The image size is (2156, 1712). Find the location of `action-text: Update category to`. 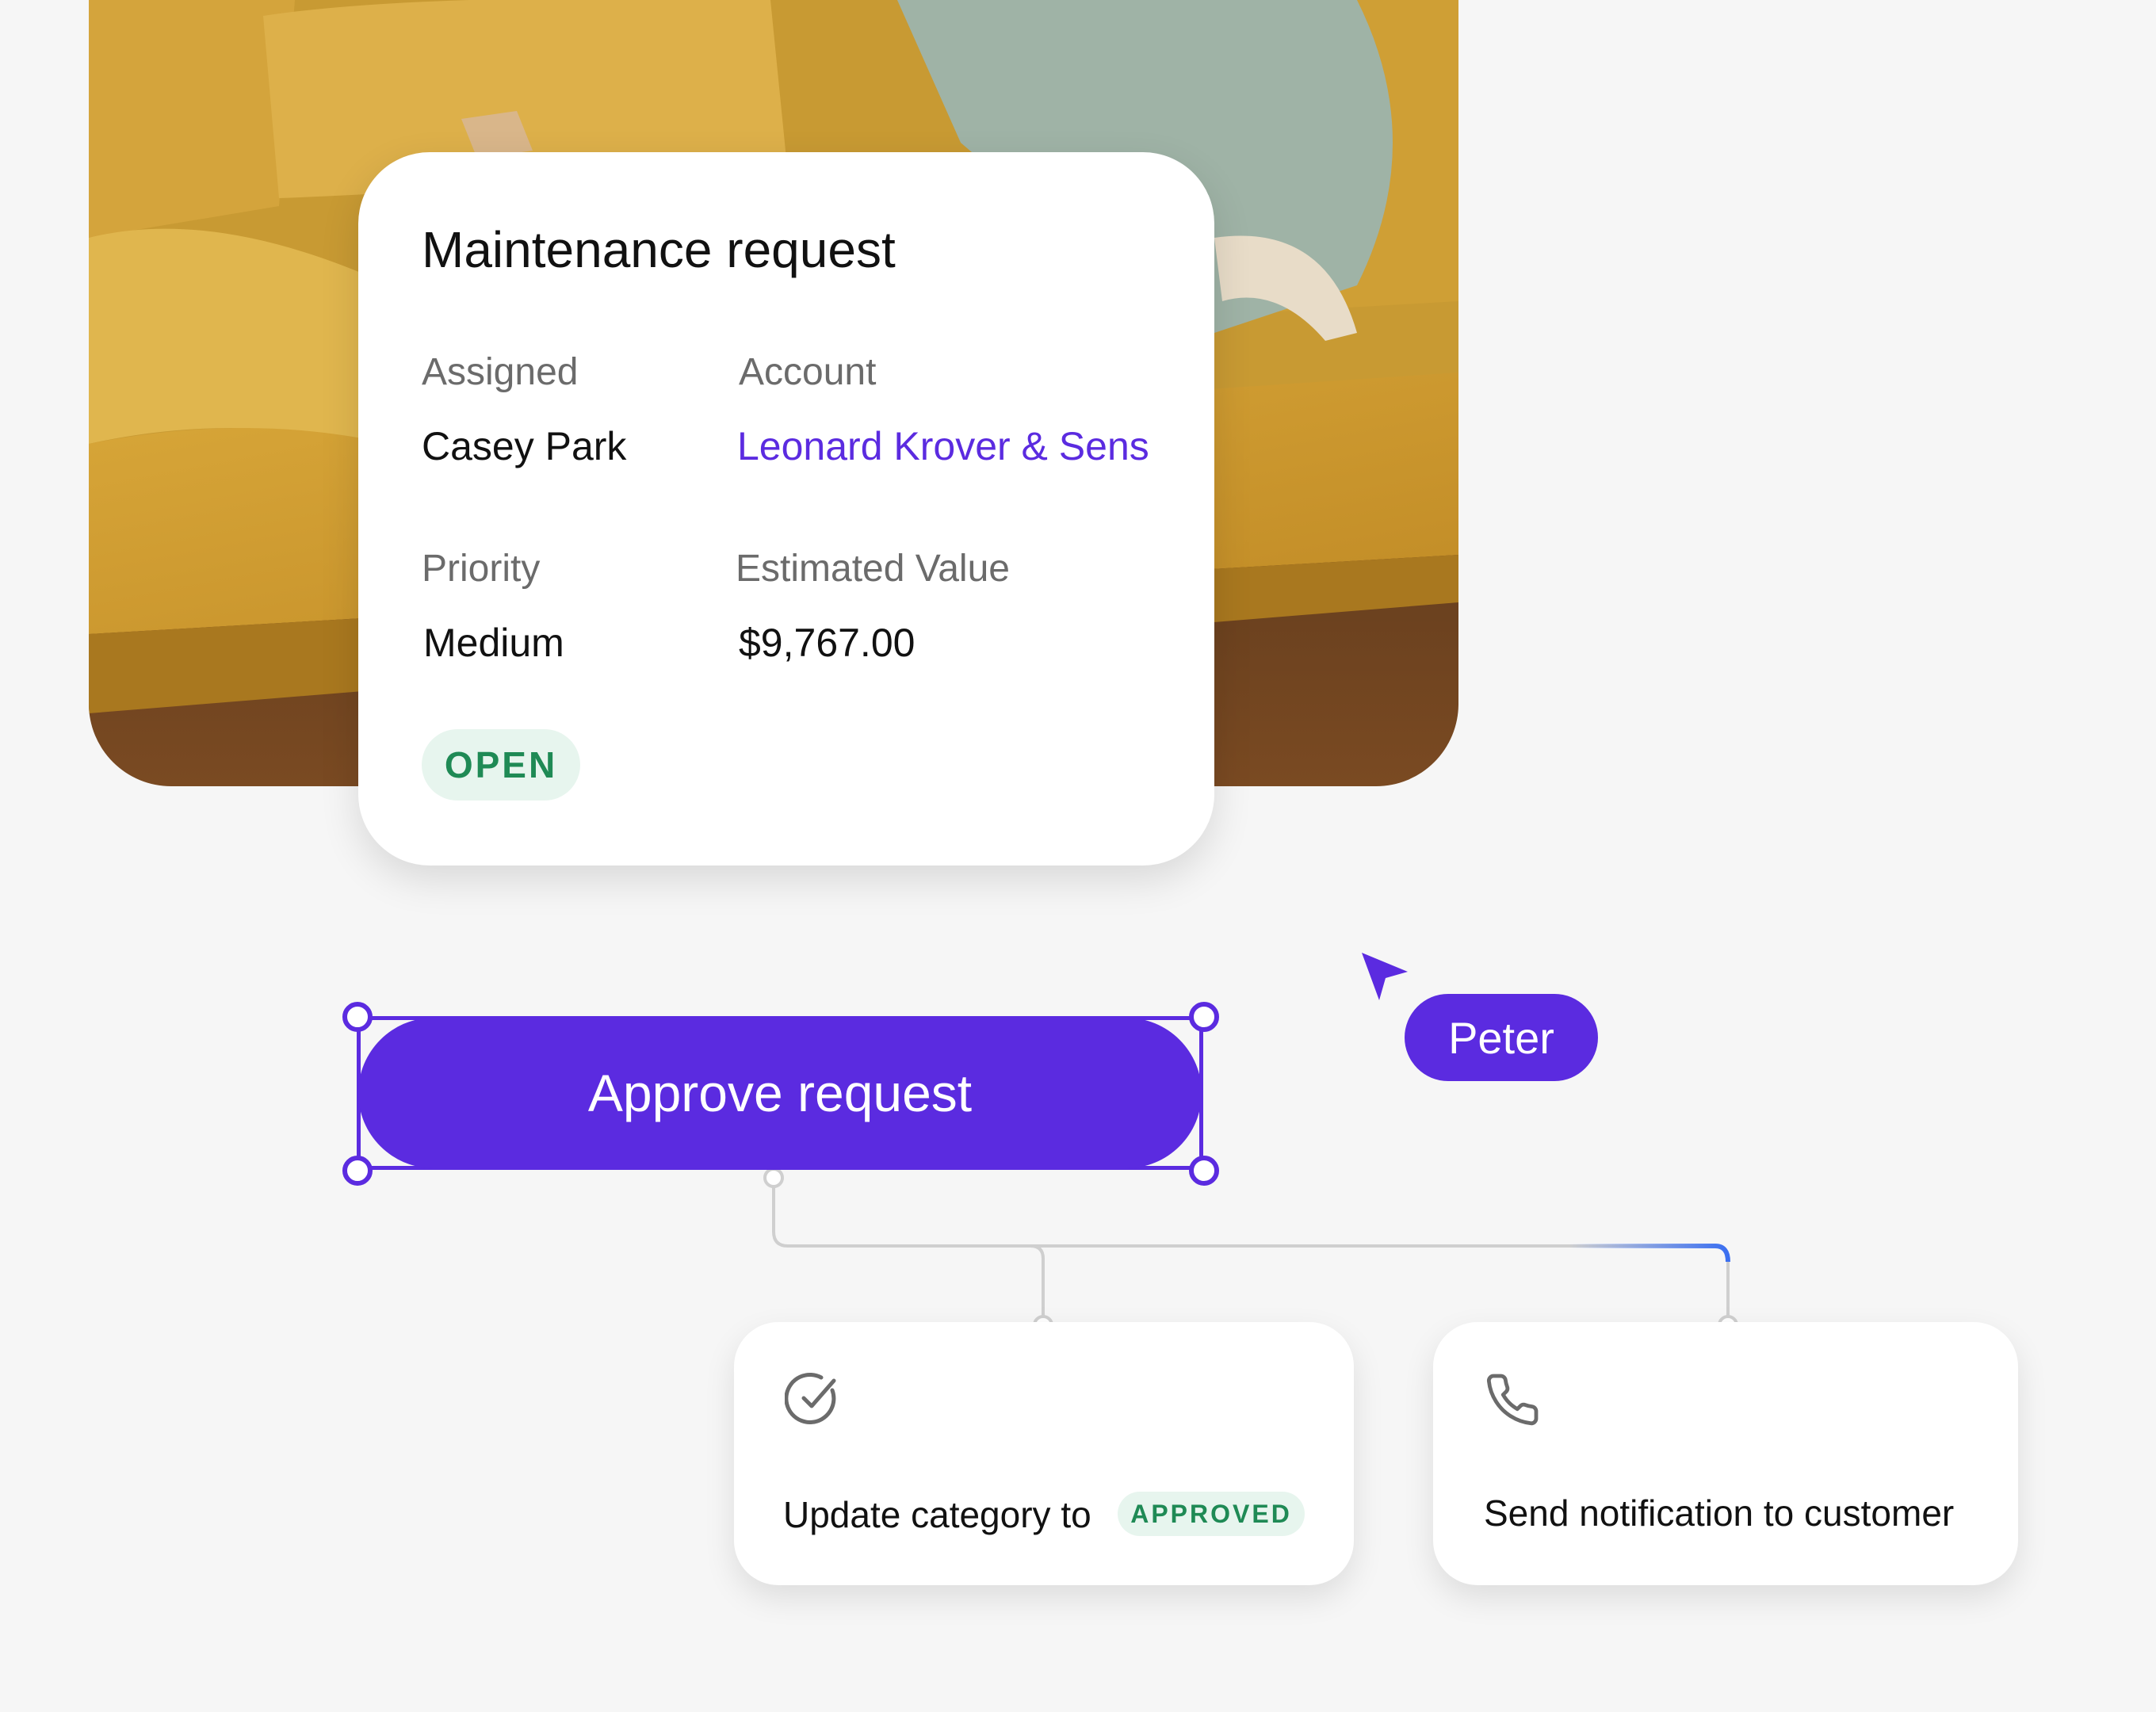

action-text: Update category to is located at coordinates (937, 1514).